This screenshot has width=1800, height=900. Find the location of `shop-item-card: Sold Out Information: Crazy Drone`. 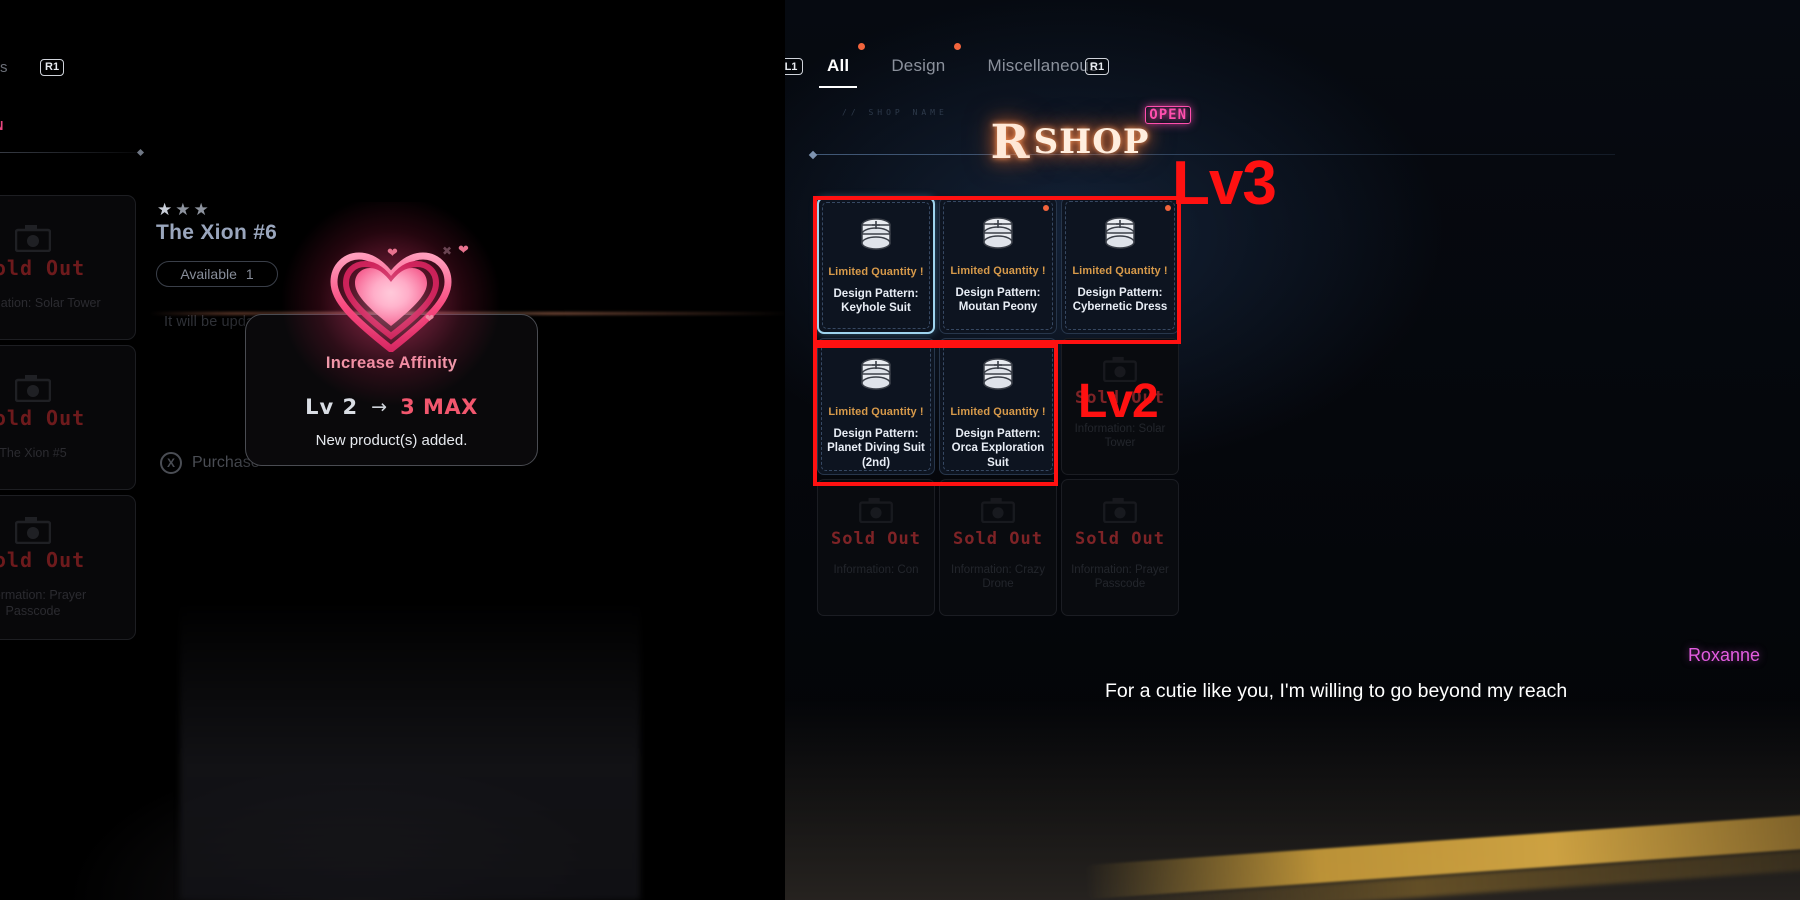

shop-item-card: Sold Out Information: Crazy Drone is located at coordinates (998, 547).